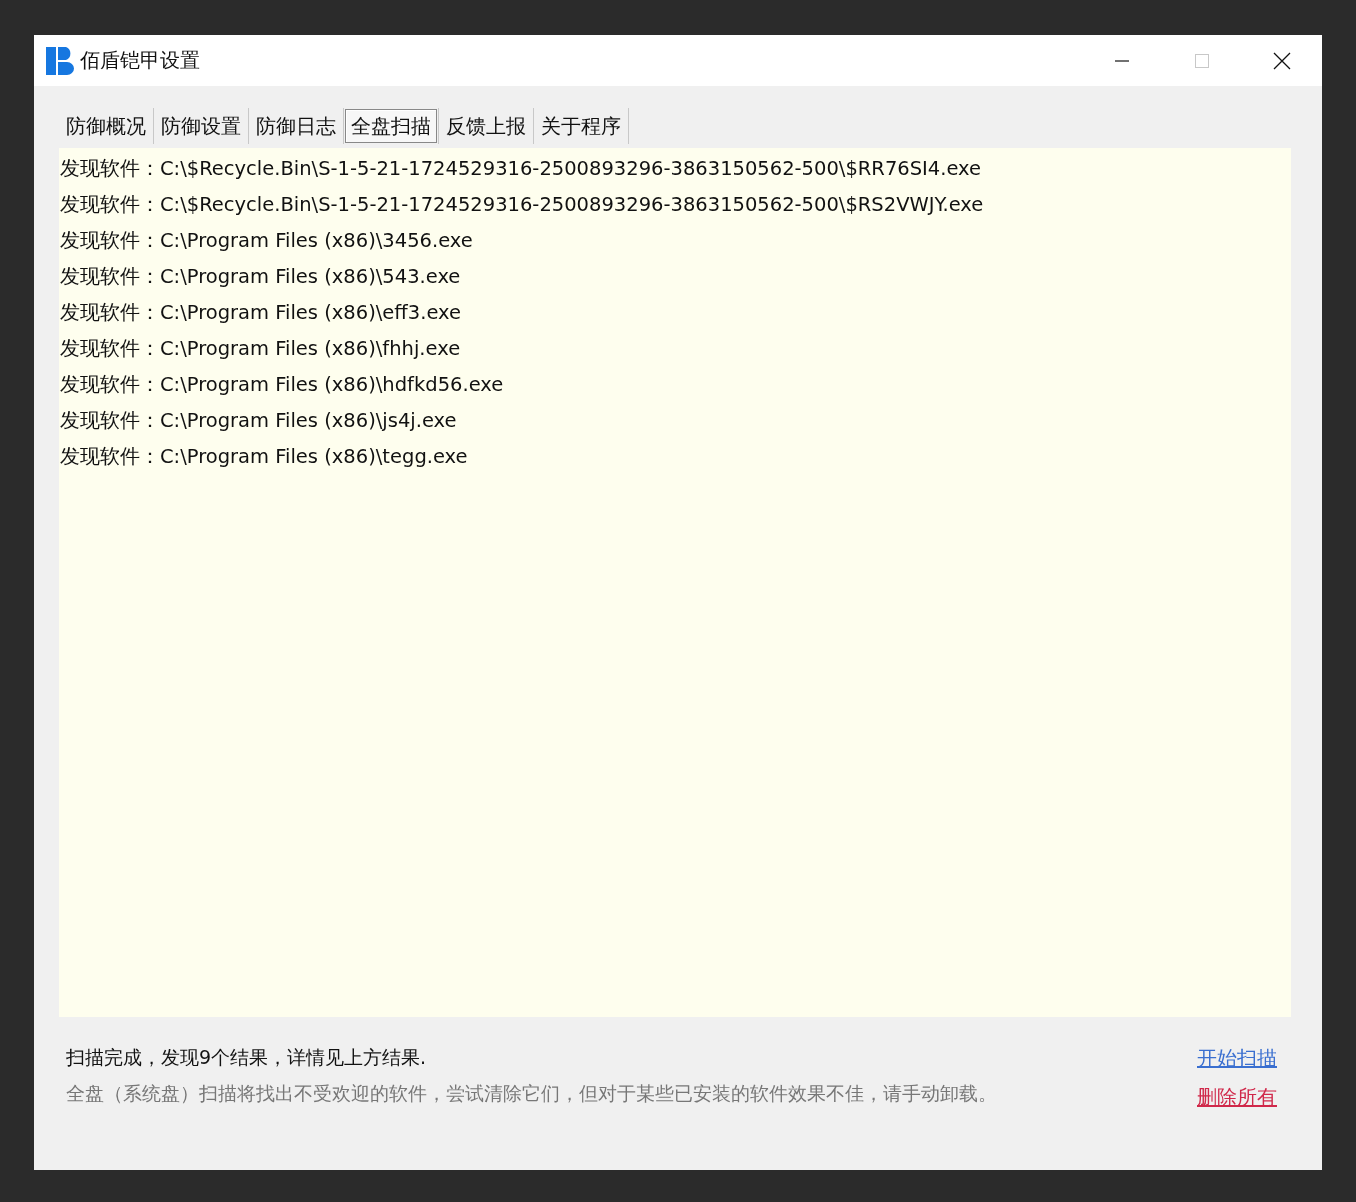  I want to click on result-line: 发现软件：C:\$Recycle.Bin\S-1-5-21-1724529316-2500893296-3863150562-500\$RS2VWJY.exe, so click(522, 205).